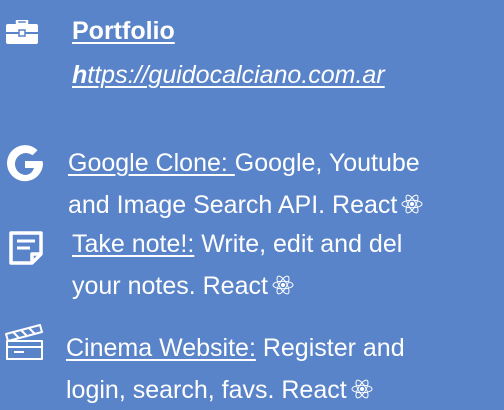 Image resolution: width=504 pixels, height=410 pixels. What do you see at coordinates (22, 32) in the screenshot?
I see `briefcase-icon` at bounding box center [22, 32].